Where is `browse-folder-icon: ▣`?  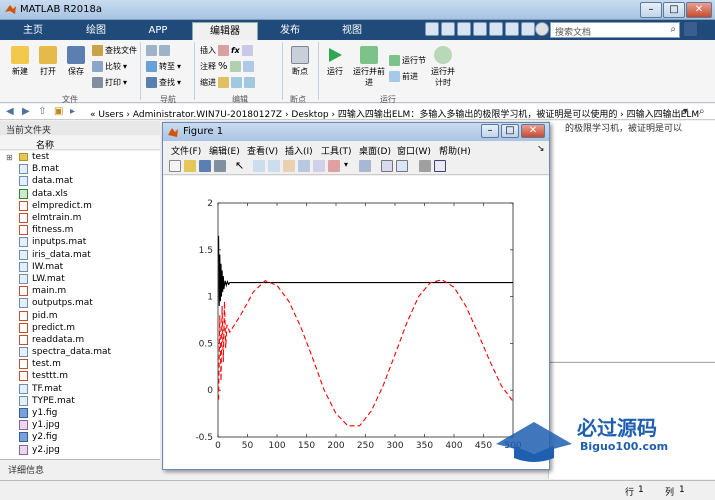 browse-folder-icon: ▣ is located at coordinates (58, 111).